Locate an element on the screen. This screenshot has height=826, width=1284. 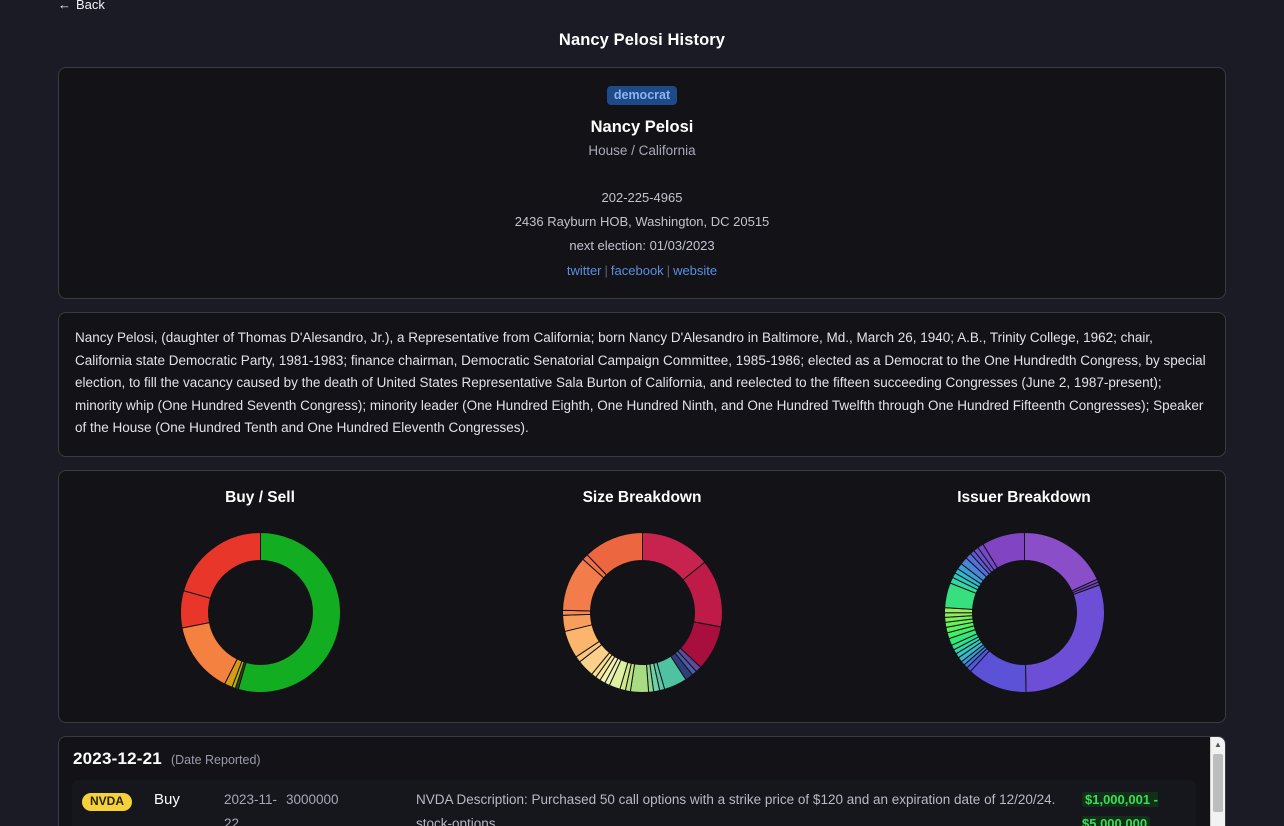
office-address: 2436 Rayburn HOB, Washington, DC 20515 is located at coordinates (642, 222).